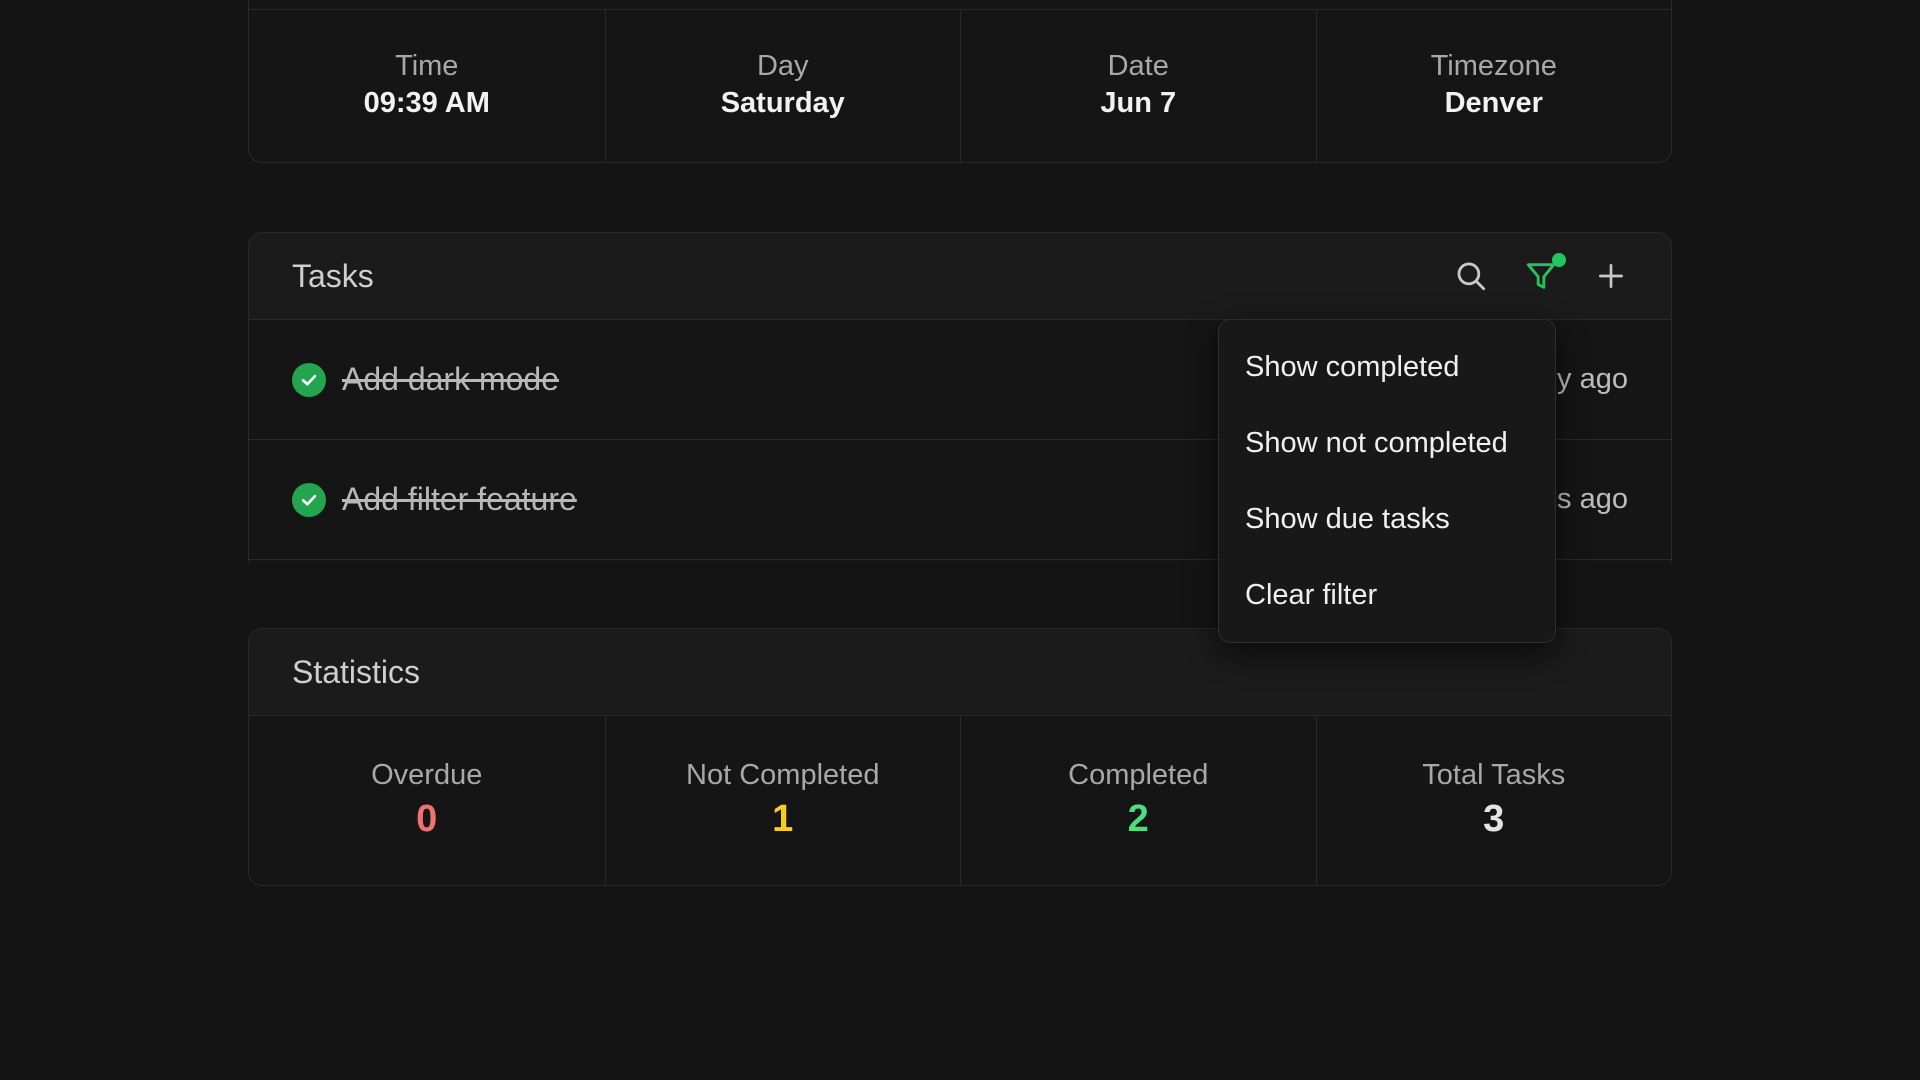 Image resolution: width=1920 pixels, height=1080 pixels. I want to click on day-cell: Day Saturday, so click(782, 86).